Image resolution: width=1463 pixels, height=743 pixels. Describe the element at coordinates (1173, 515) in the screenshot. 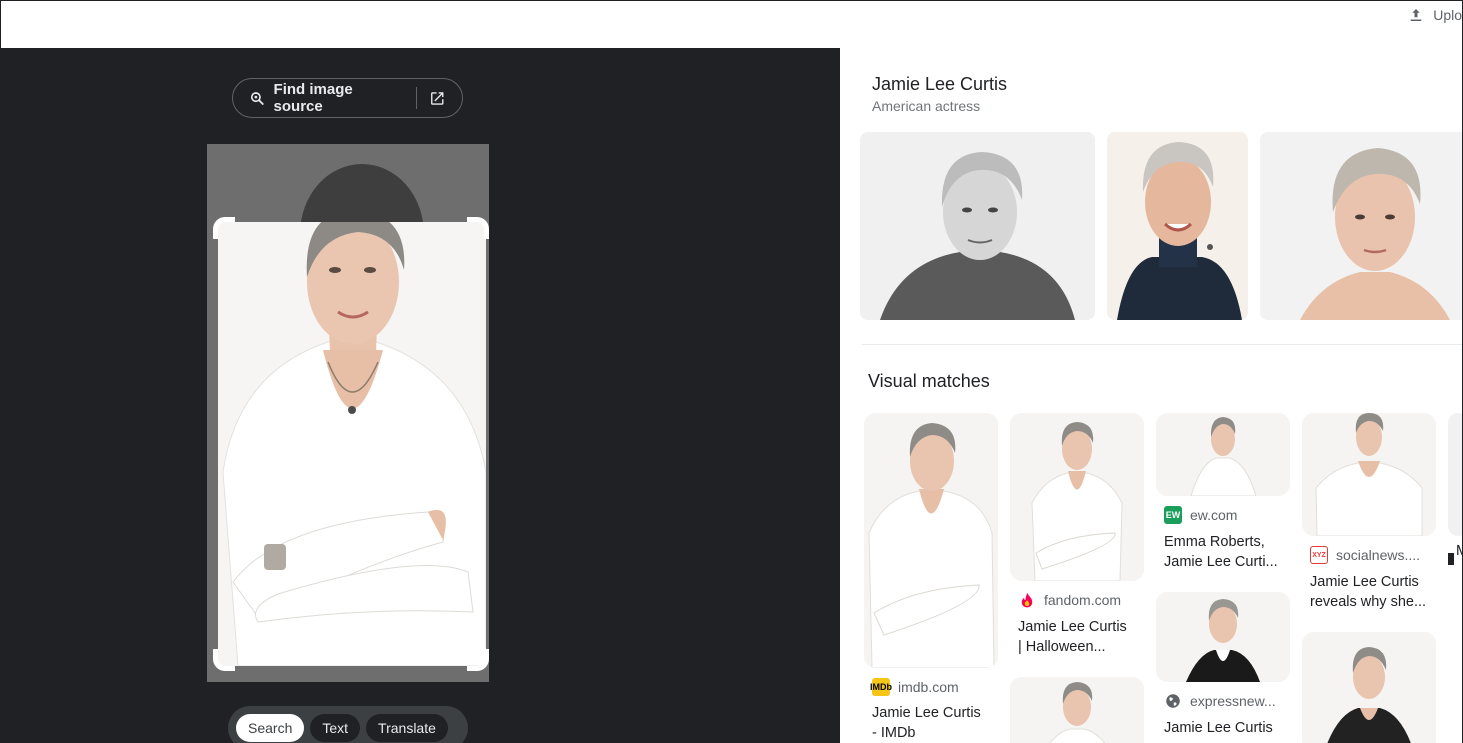

I see `ew-favicon-icon: EW` at that location.